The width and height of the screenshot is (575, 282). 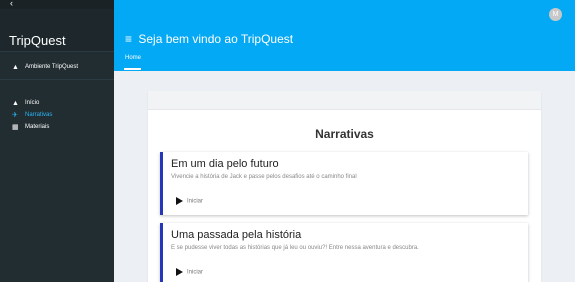 What do you see at coordinates (132, 69) in the screenshot?
I see `tab-indicator` at bounding box center [132, 69].